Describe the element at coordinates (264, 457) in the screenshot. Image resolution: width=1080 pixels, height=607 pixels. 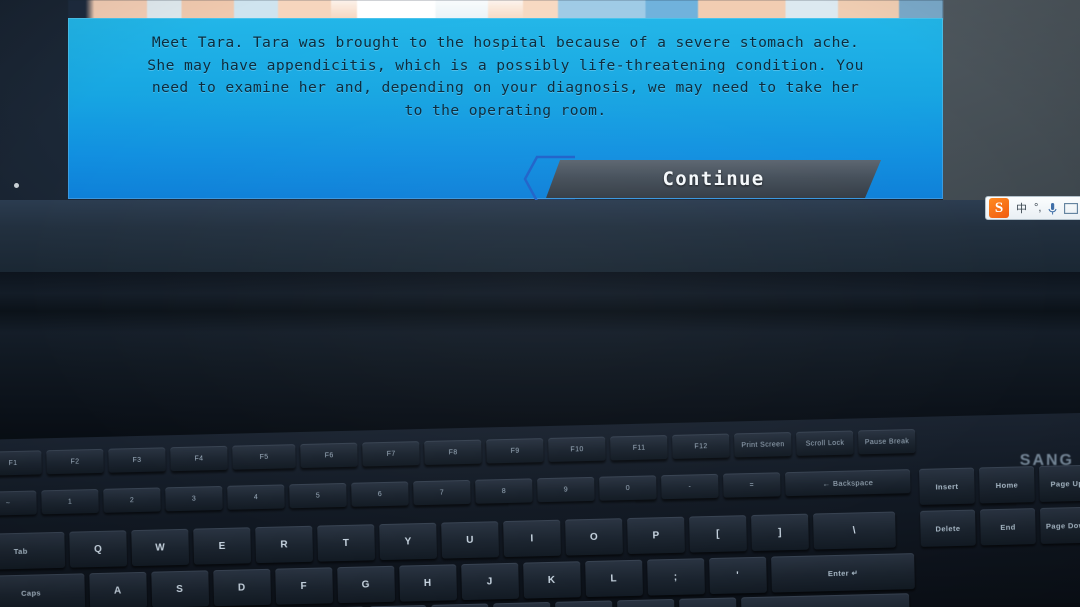
I see `key-f5: F5` at that location.